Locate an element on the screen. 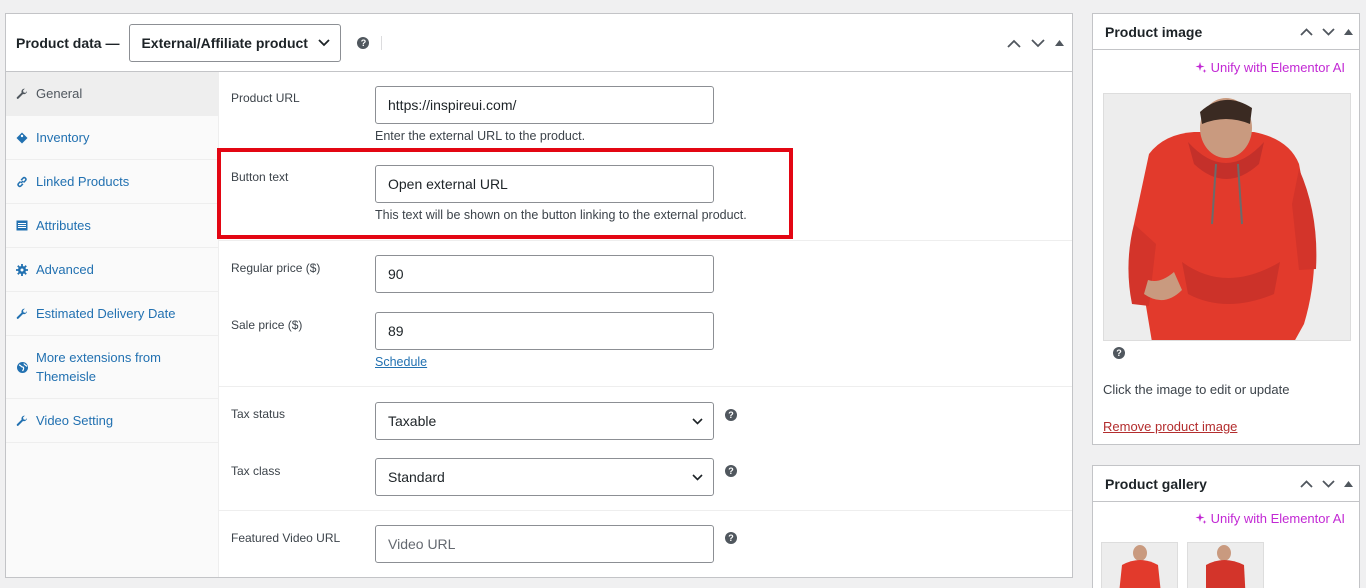  tab-label: Video Setting is located at coordinates (75, 420).